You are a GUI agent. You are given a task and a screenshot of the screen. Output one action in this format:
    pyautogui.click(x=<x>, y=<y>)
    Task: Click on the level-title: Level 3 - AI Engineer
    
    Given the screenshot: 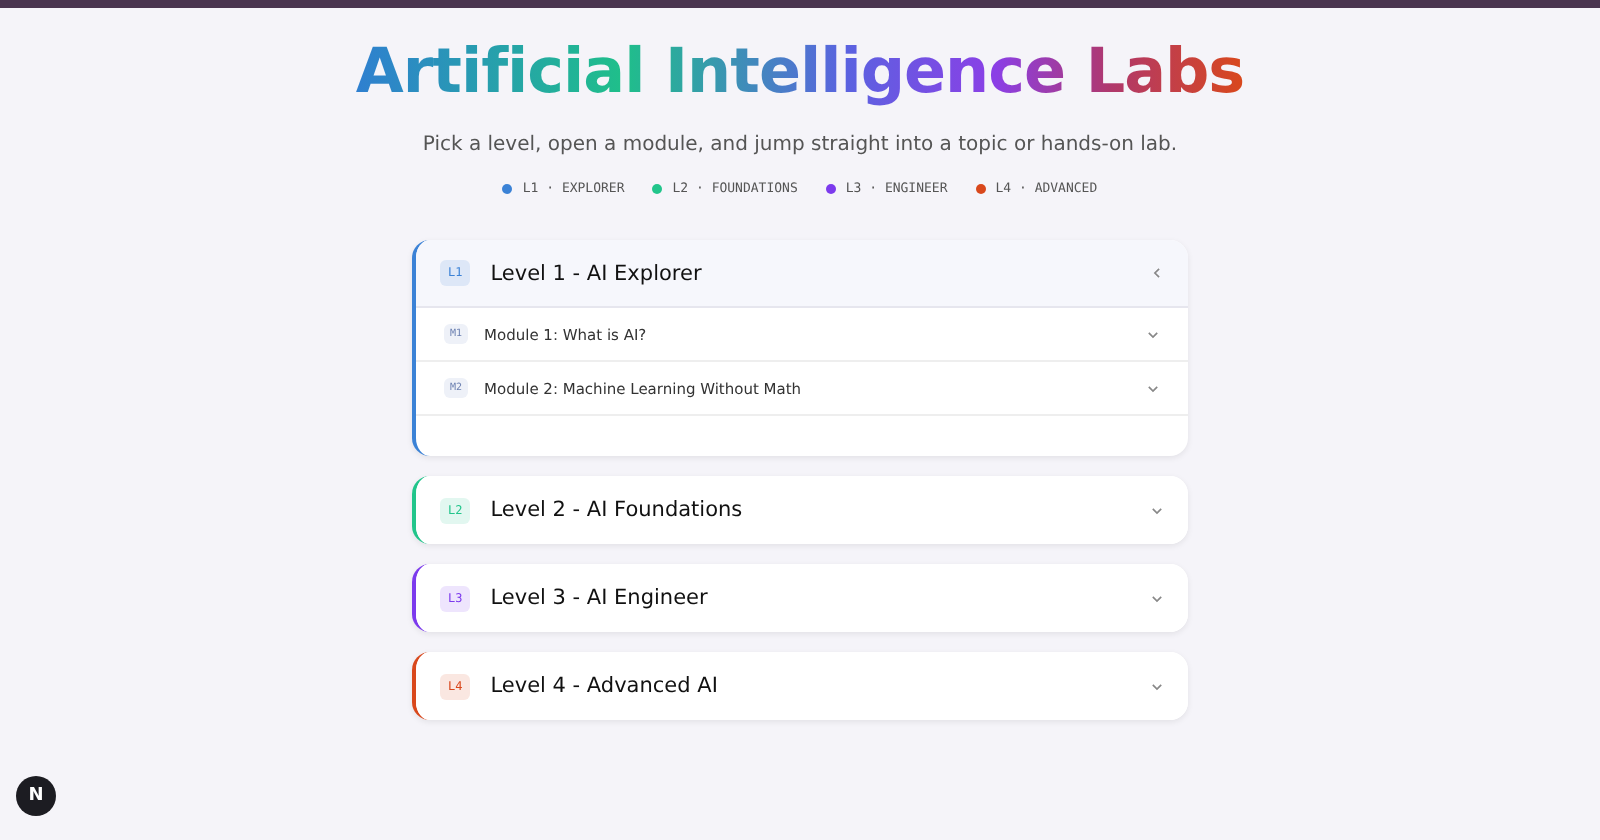 What is the action you would take?
    pyautogui.click(x=600, y=598)
    